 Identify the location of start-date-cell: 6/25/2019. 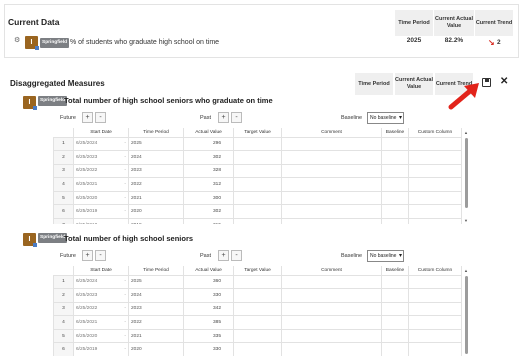
(101, 212).